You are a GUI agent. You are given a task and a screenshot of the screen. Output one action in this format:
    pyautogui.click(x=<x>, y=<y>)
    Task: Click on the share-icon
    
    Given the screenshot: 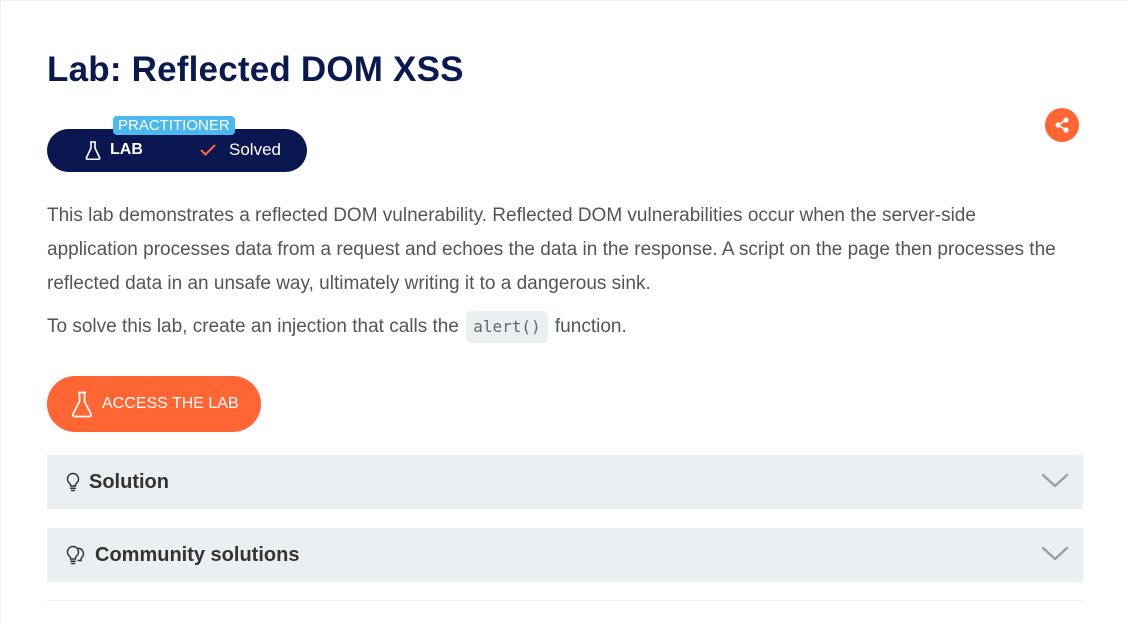 What is the action you would take?
    pyautogui.click(x=1062, y=125)
    